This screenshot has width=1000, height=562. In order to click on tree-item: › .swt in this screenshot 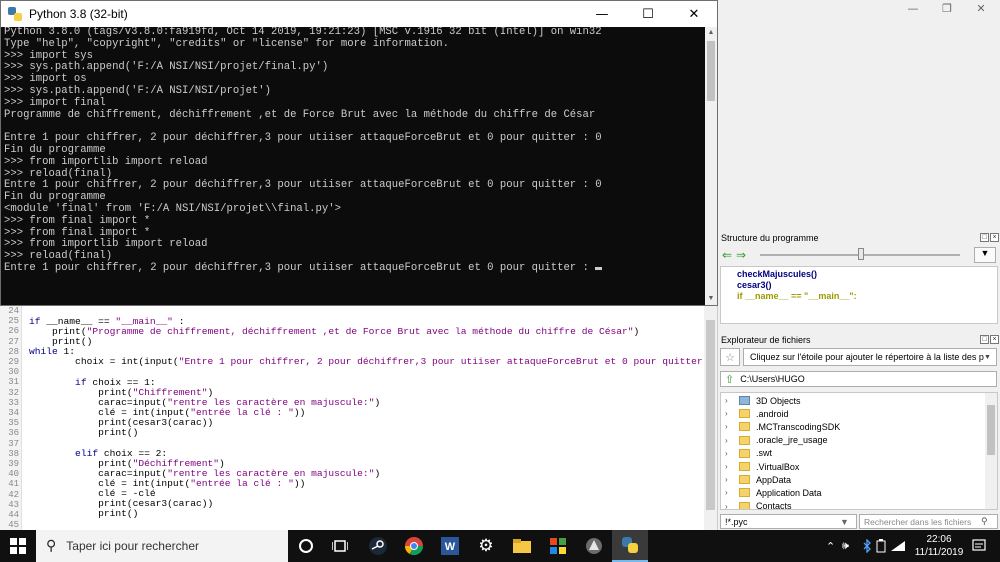, I will do `click(852, 453)`.